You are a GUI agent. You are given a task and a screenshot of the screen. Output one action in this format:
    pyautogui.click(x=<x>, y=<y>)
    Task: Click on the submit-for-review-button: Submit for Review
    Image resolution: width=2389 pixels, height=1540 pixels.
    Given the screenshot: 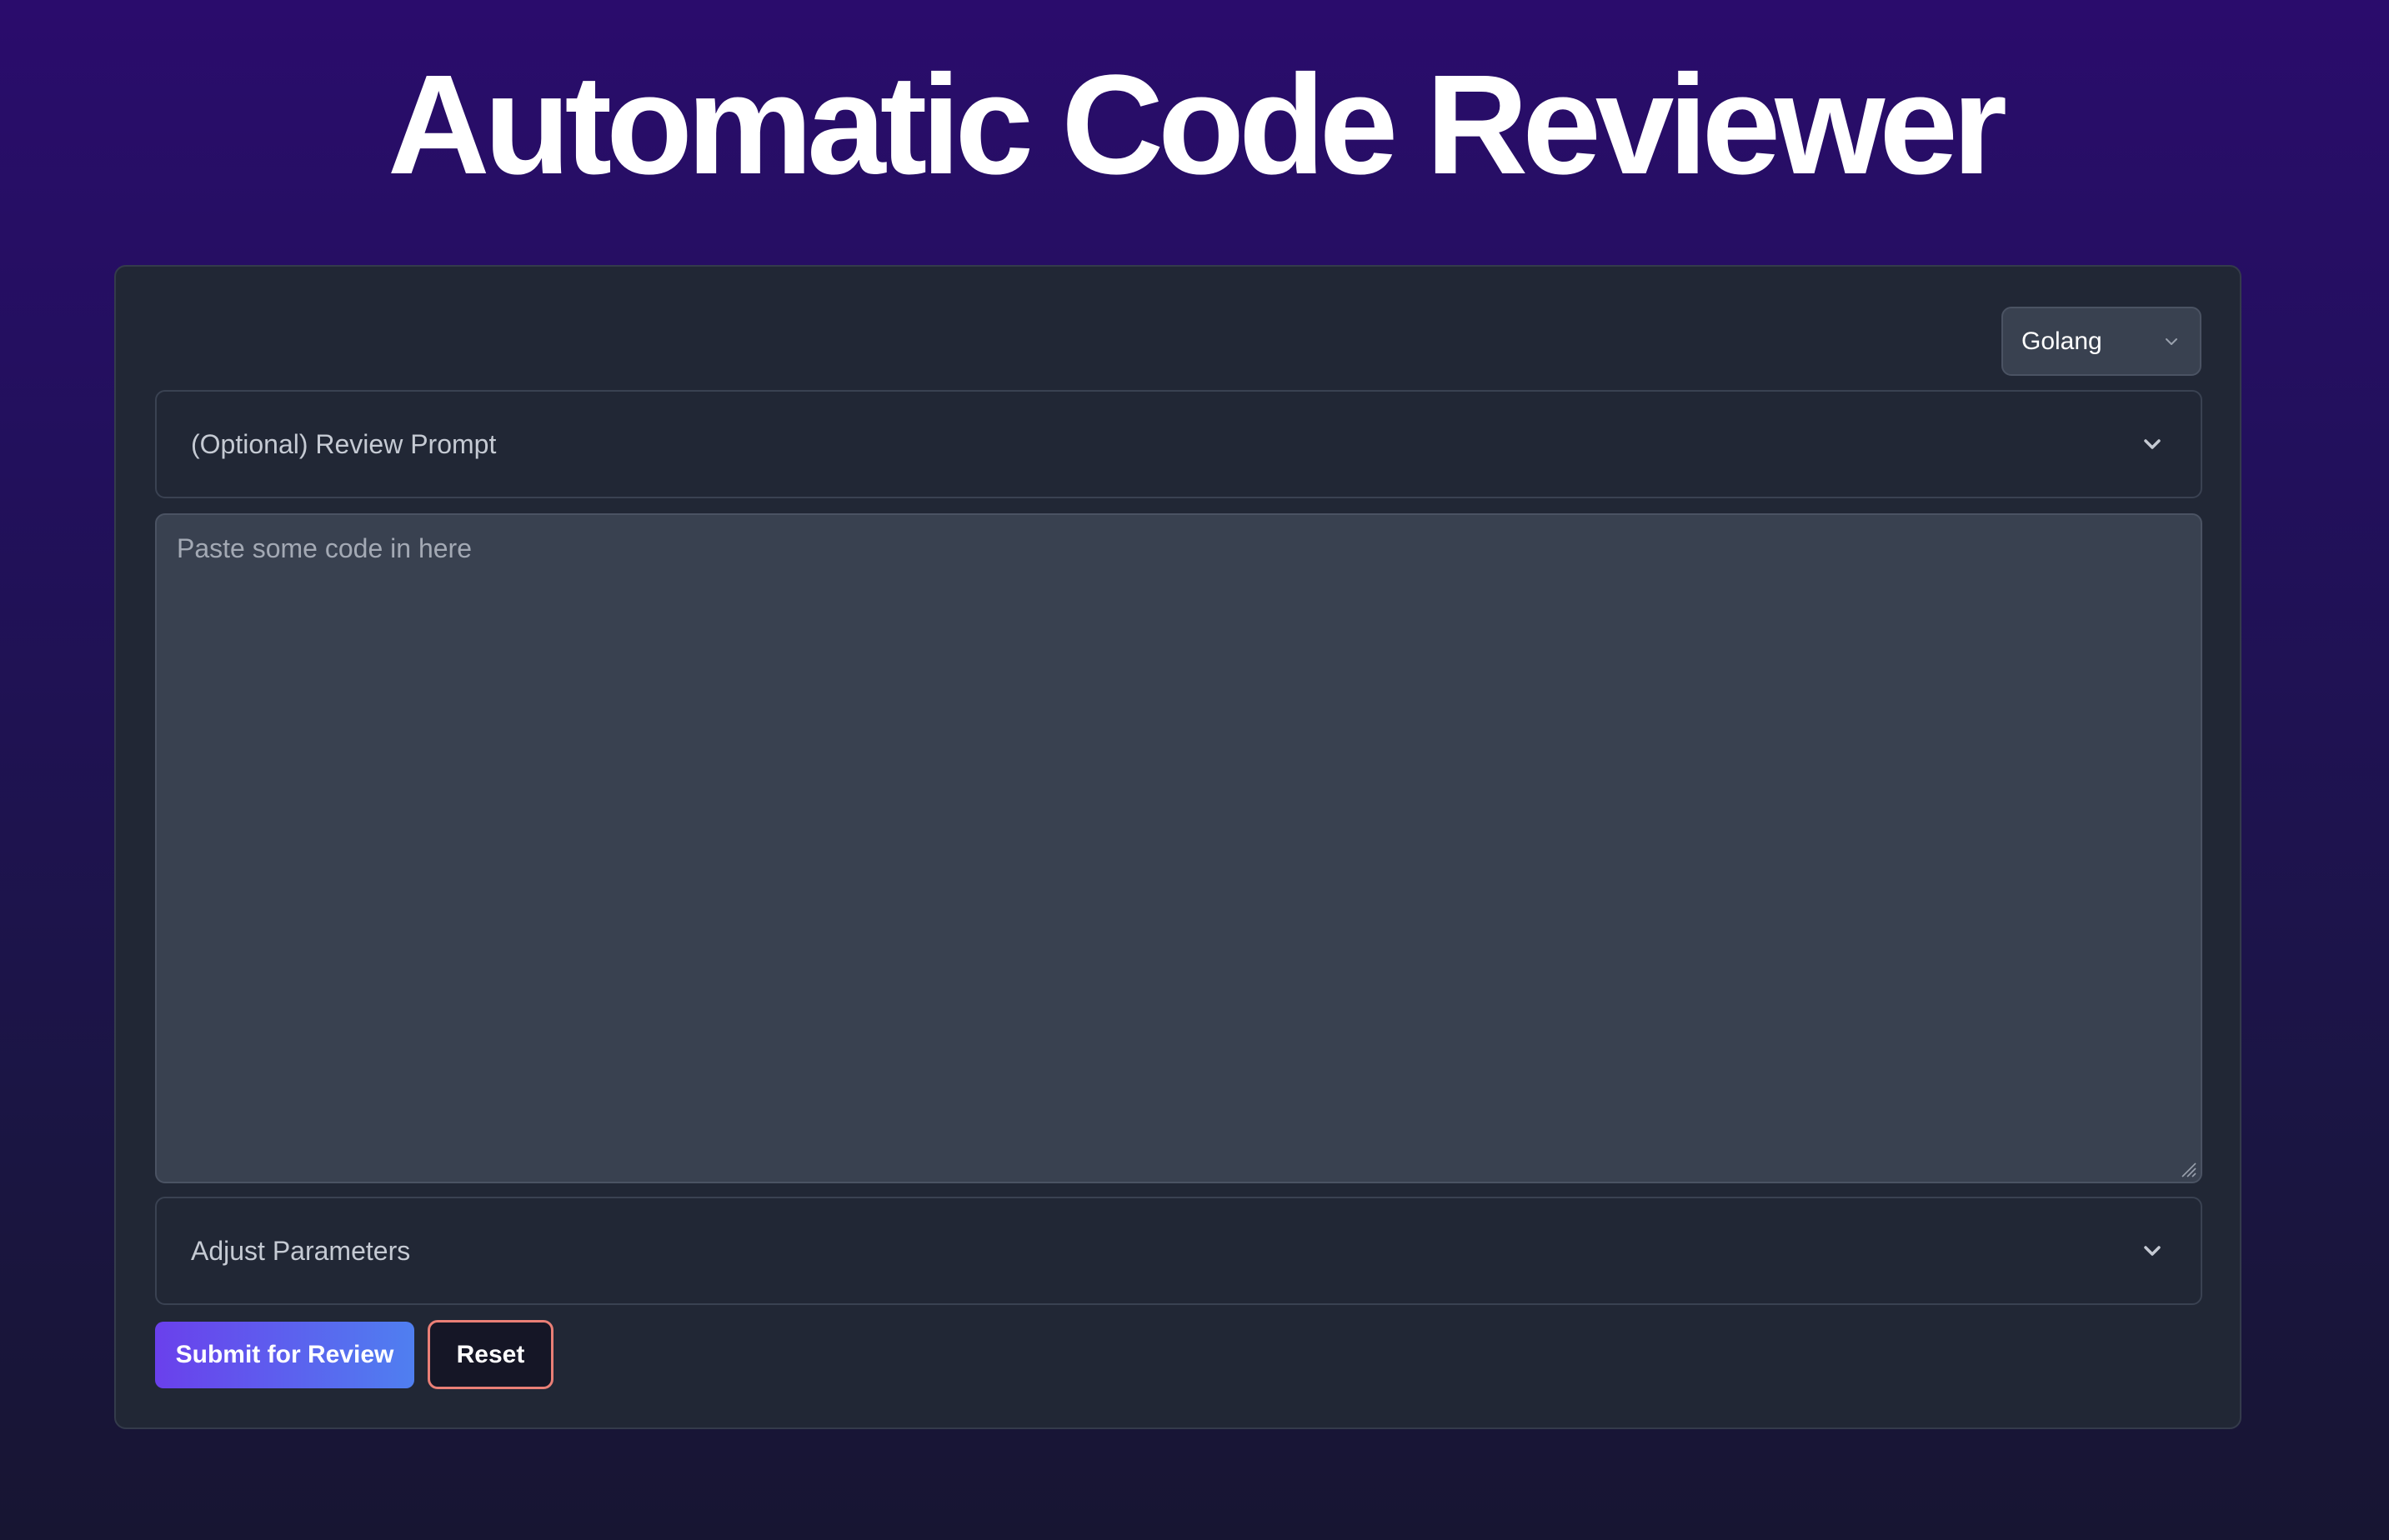 What is the action you would take?
    pyautogui.click(x=284, y=1355)
    